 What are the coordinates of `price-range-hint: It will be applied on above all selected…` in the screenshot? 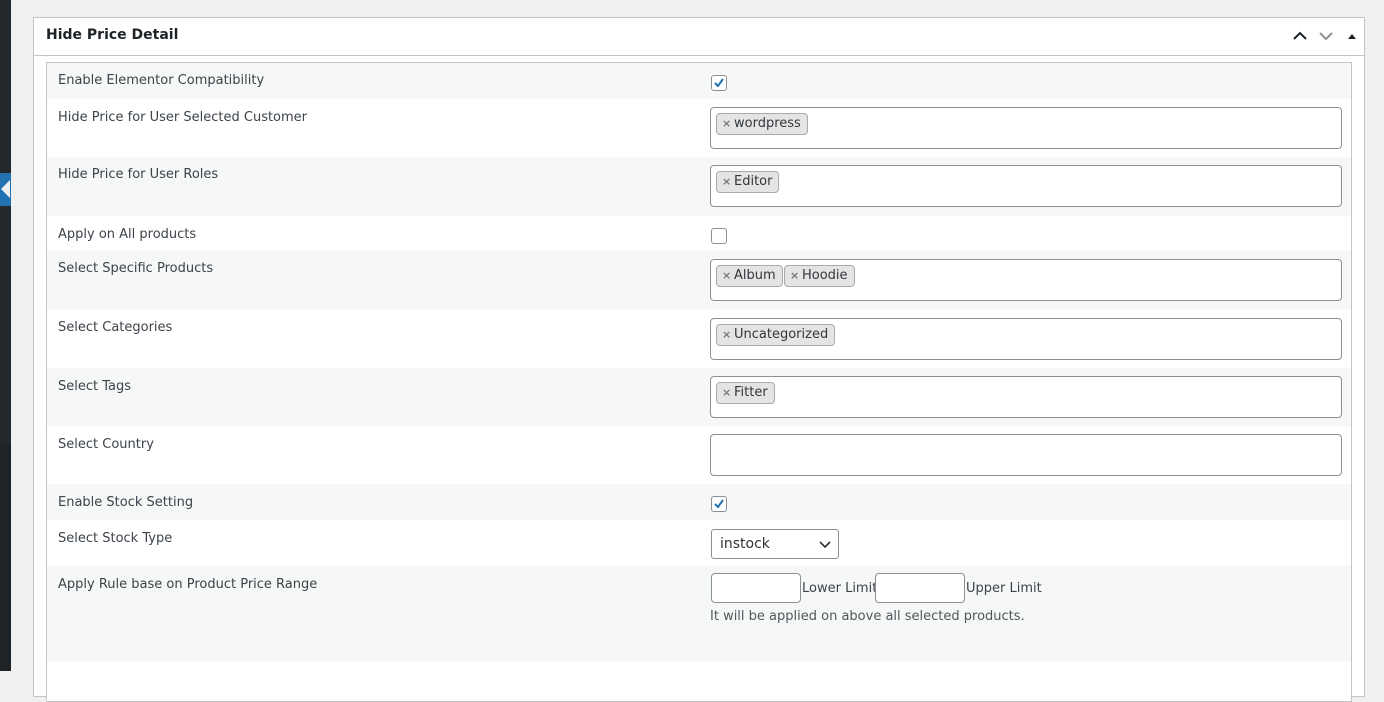 It's located at (867, 616).